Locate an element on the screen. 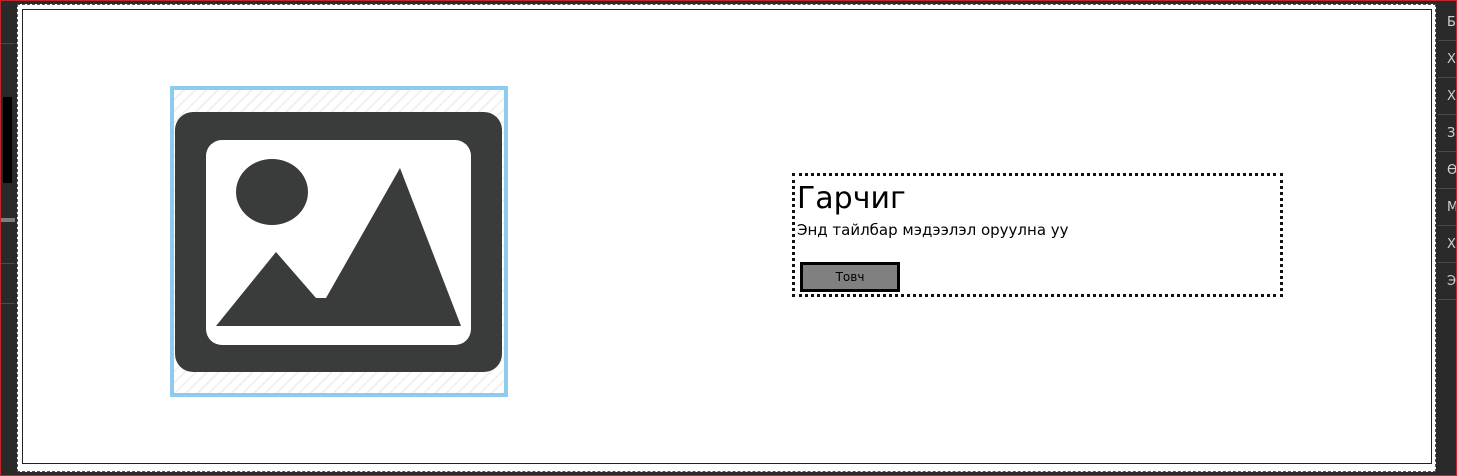 This screenshot has width=1457, height=476. heading-text: Гарчиг is located at coordinates (851, 199).